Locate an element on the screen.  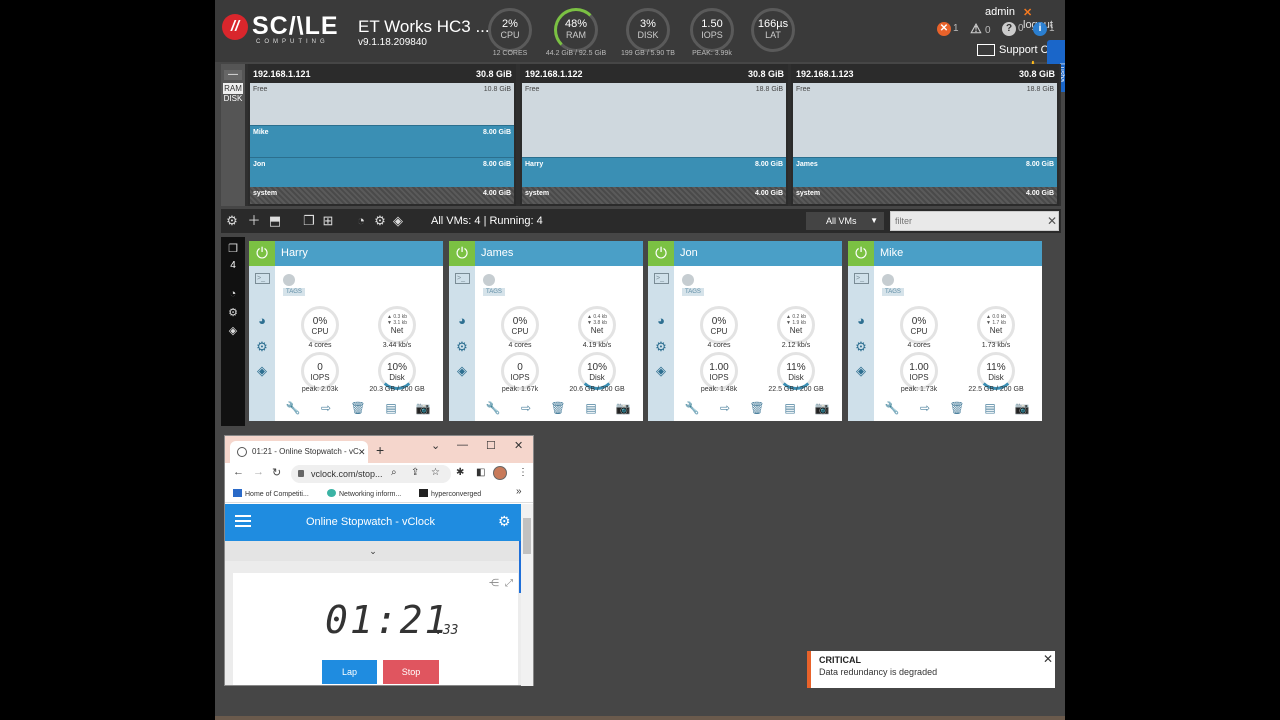
scrollbar-thumb is located at coordinates (527, 536).